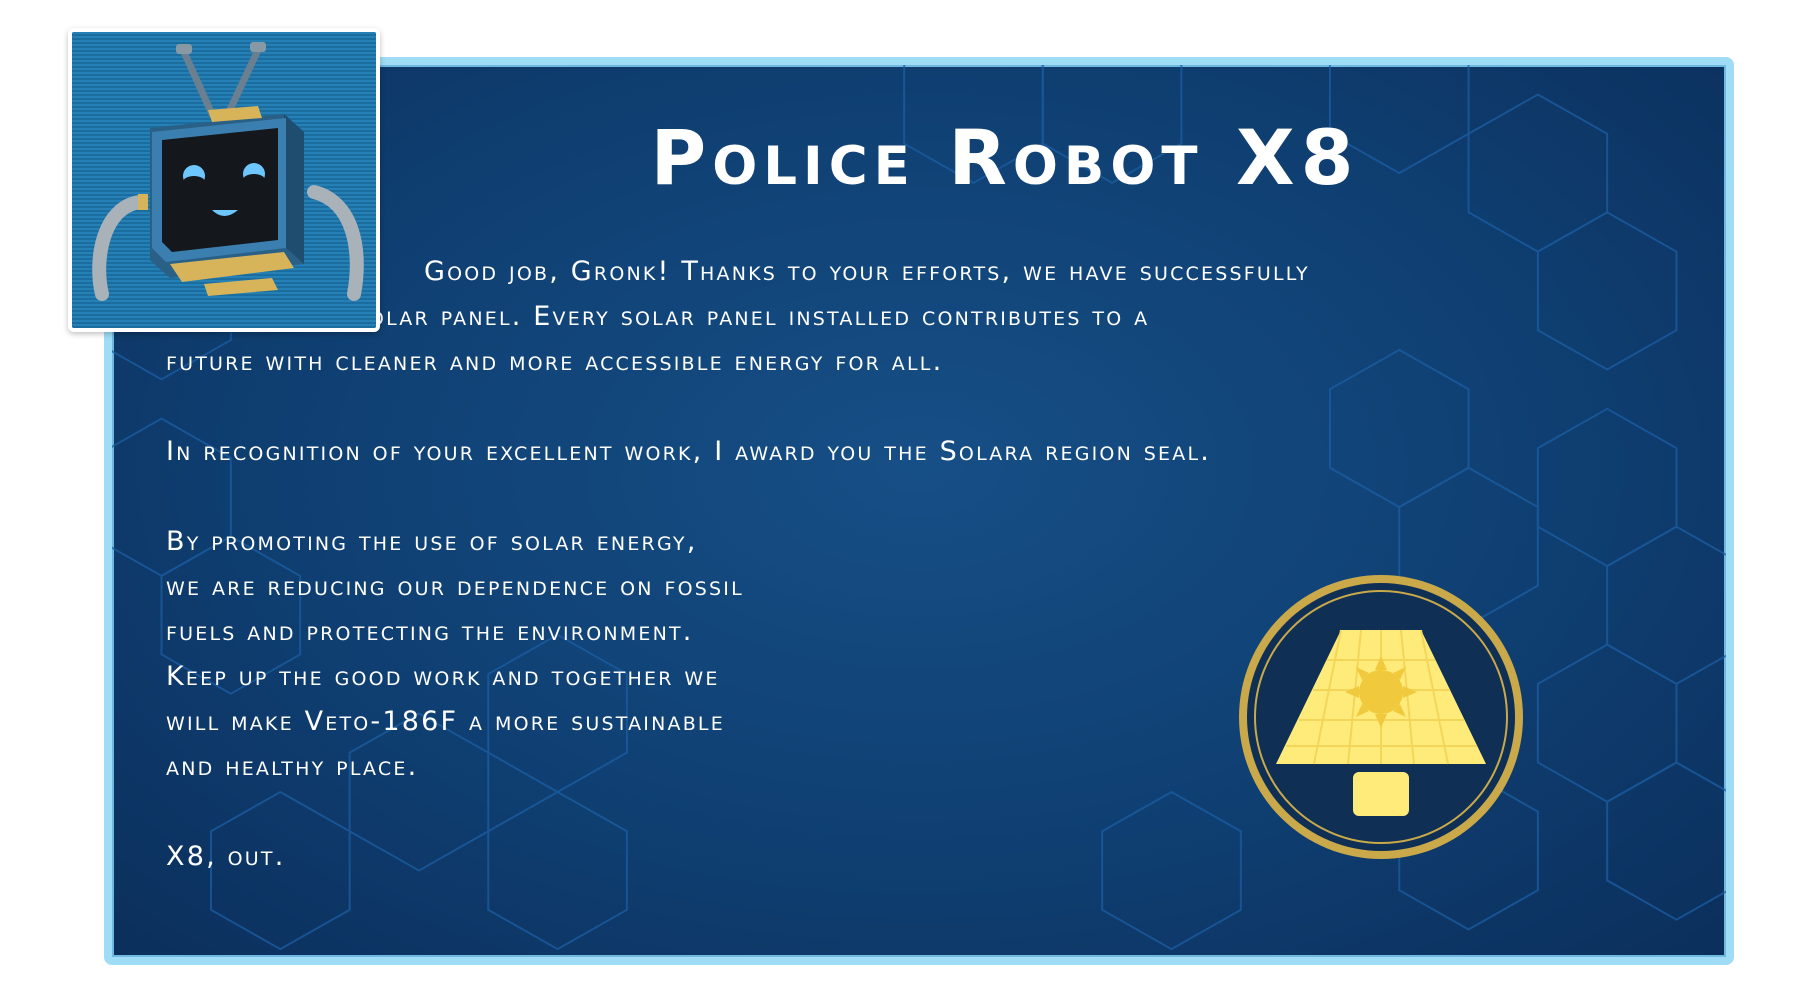 The height and width of the screenshot is (1000, 1800). Describe the element at coordinates (445, 721) in the screenshot. I see `dialog-paragraph-3-line-5: will make Veto-186F a more sustainable` at that location.